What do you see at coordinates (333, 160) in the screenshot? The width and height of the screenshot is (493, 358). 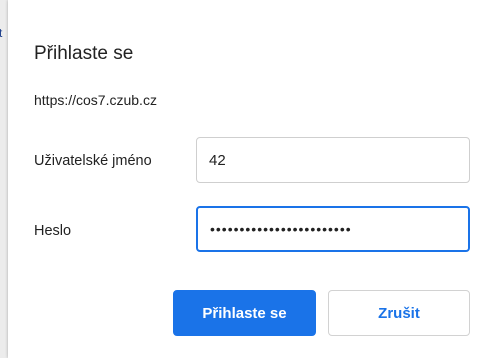 I see `username-field` at bounding box center [333, 160].